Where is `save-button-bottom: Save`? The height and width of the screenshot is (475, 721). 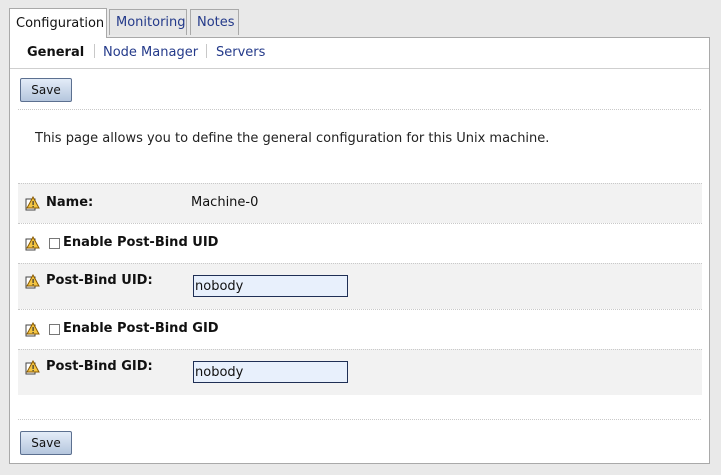 save-button-bottom: Save is located at coordinates (46, 443).